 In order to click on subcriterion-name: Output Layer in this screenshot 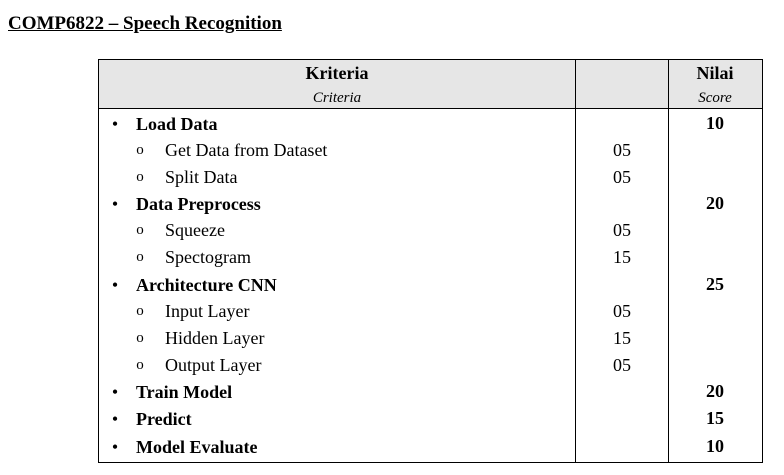, I will do `click(213, 365)`.